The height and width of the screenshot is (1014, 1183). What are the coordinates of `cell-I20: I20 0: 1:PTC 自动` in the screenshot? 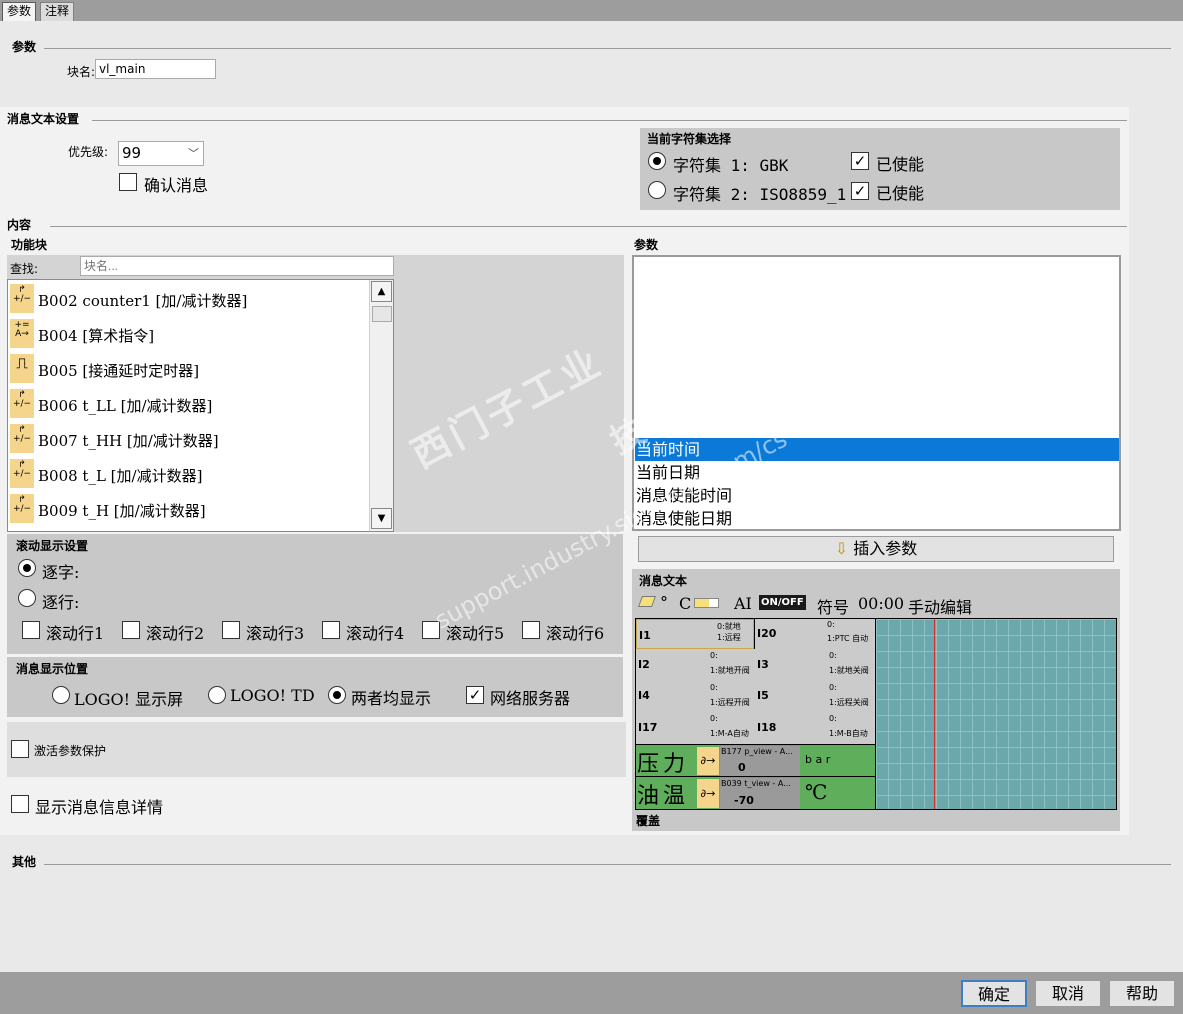 It's located at (815, 634).